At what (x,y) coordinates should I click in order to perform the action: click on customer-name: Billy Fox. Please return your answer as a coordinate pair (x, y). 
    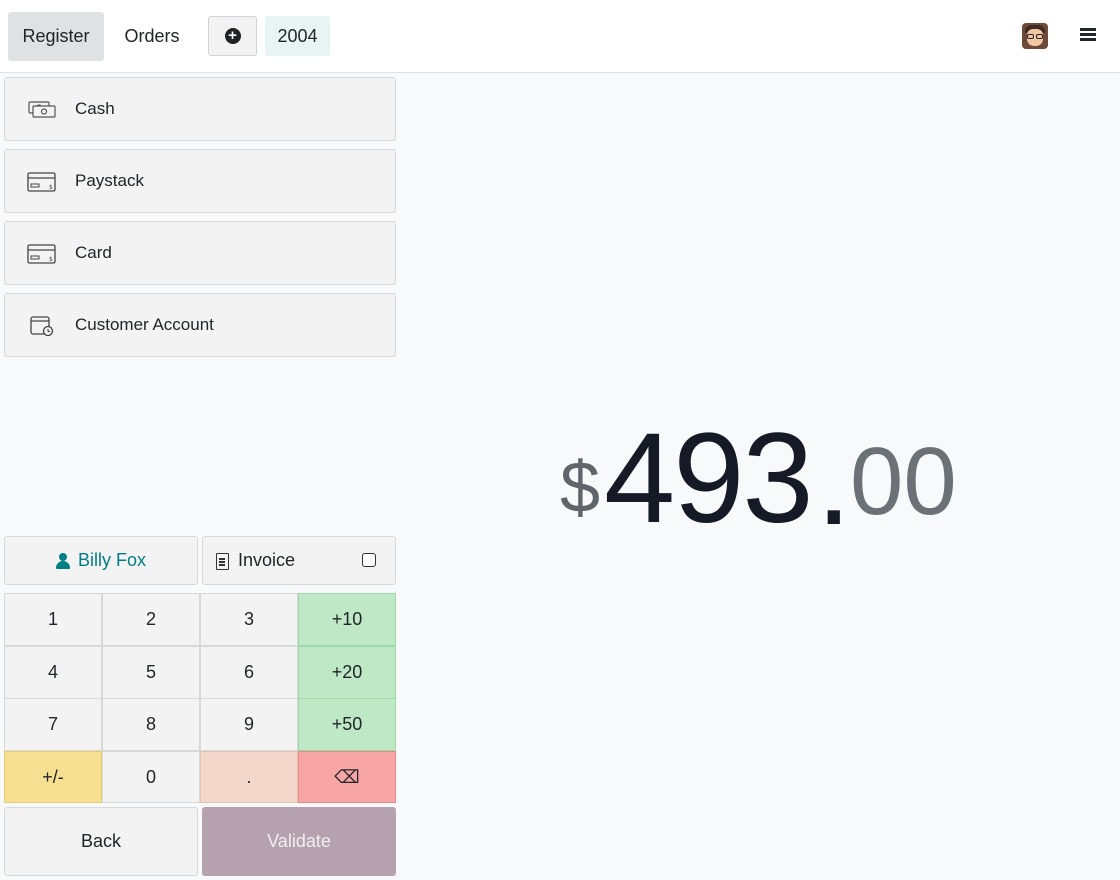
    Looking at the image, I should click on (111, 560).